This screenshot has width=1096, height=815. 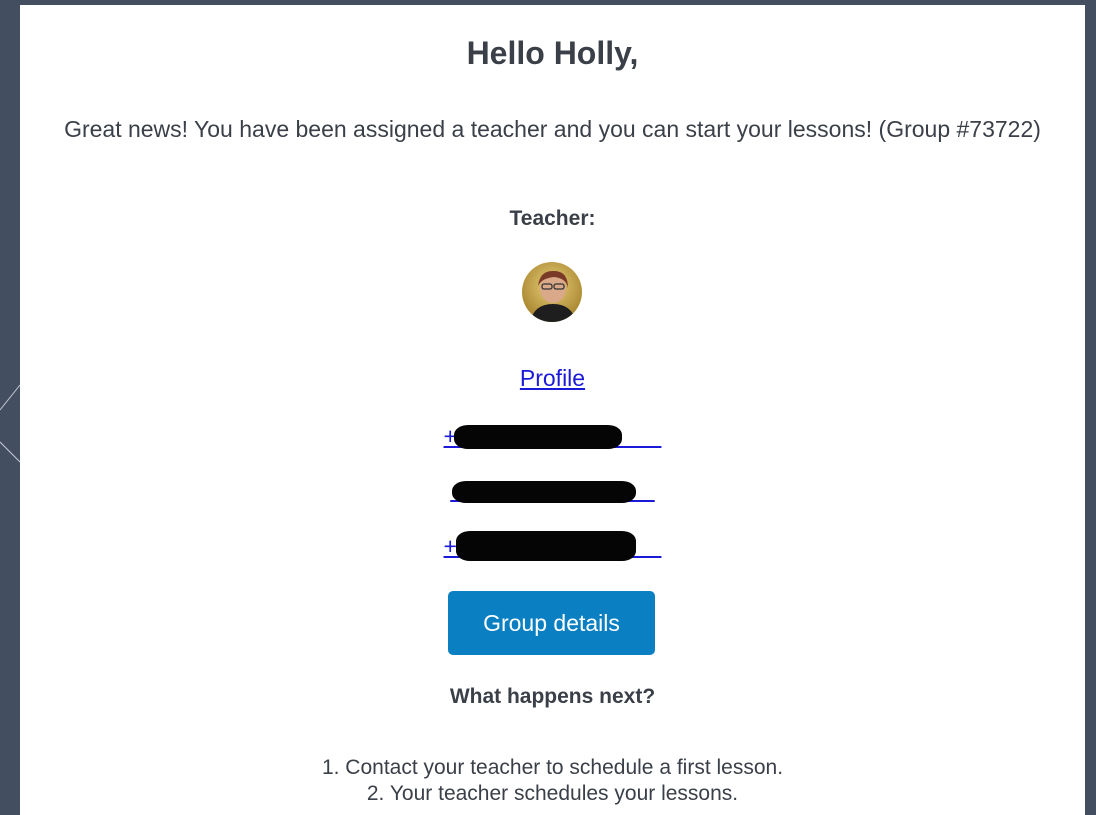 I want to click on profile-link: Profile, so click(x=552, y=378).